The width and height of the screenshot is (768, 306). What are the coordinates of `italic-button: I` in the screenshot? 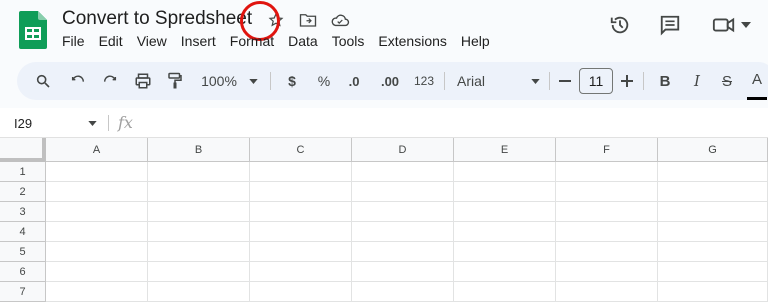 It's located at (697, 81).